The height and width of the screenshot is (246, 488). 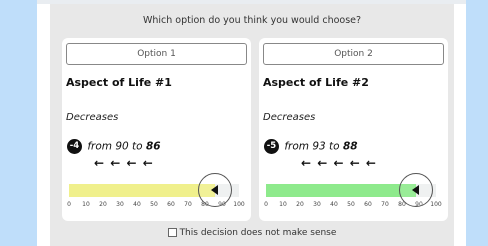 What do you see at coordinates (74, 146) in the screenshot?
I see `change-badge: -4` at bounding box center [74, 146].